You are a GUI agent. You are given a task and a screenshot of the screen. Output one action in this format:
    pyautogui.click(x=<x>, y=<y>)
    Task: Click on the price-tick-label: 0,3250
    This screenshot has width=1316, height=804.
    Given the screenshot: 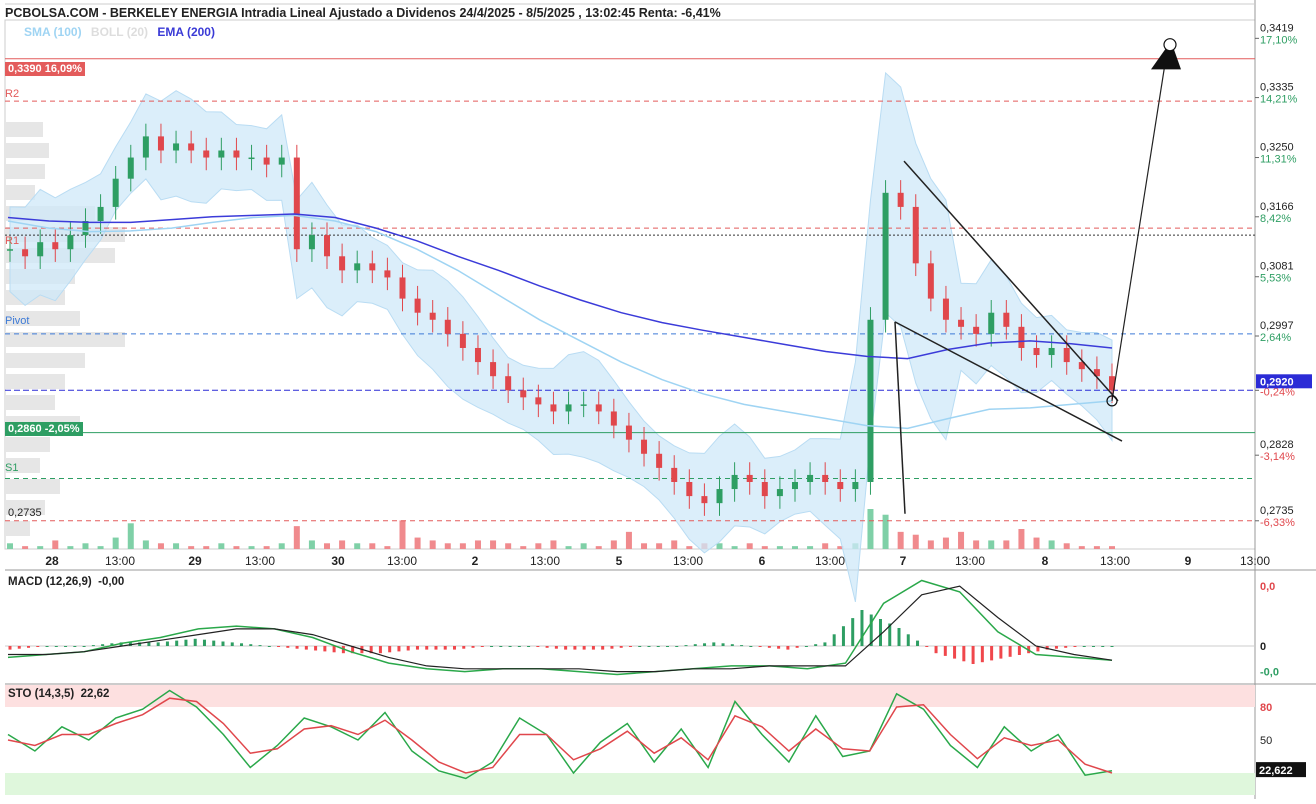 What is the action you would take?
    pyautogui.click(x=1277, y=148)
    